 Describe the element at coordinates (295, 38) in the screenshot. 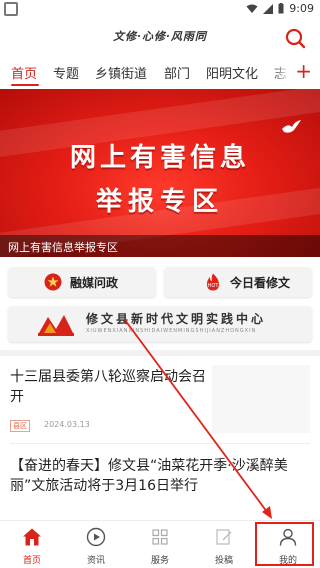

I see `search-icon` at that location.